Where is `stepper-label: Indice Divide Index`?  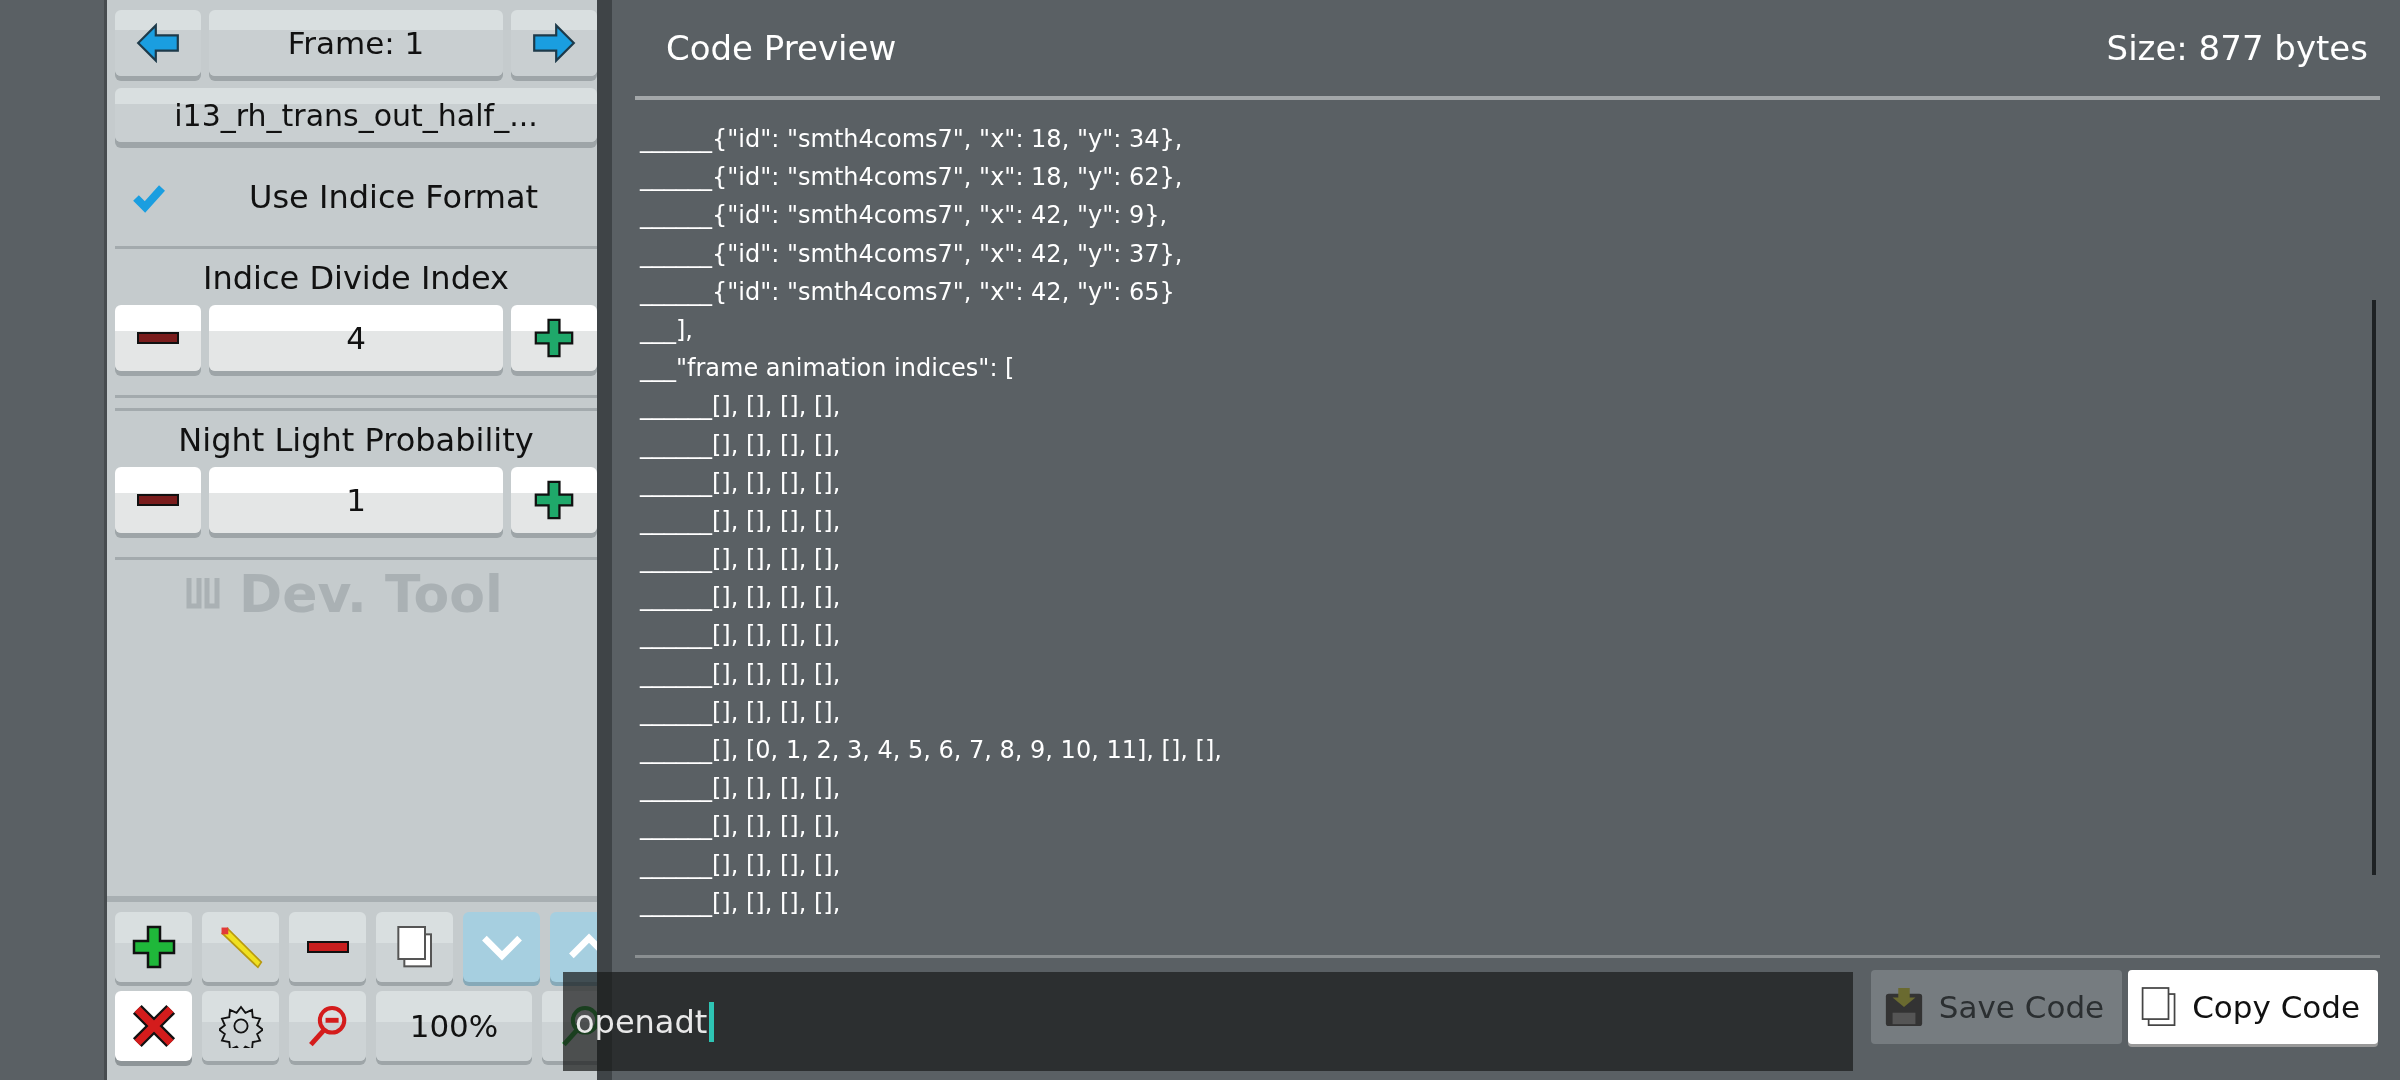 stepper-label: Indice Divide Index is located at coordinates (356, 278).